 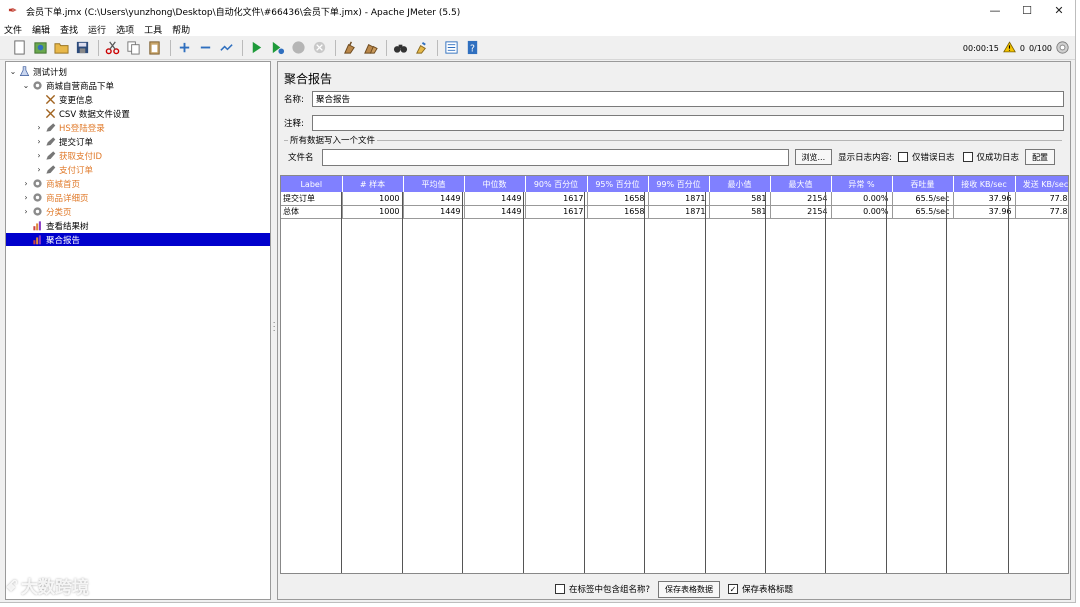 I want to click on filename-input, so click(x=555, y=157).